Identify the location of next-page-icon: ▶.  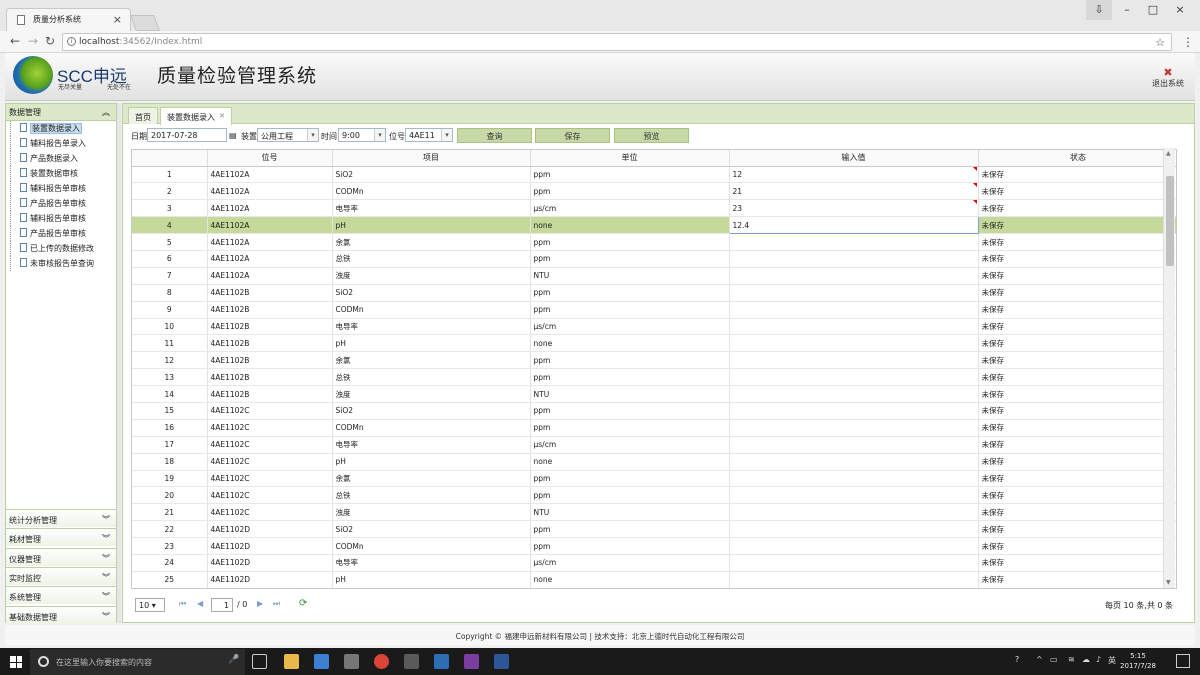
(260, 603).